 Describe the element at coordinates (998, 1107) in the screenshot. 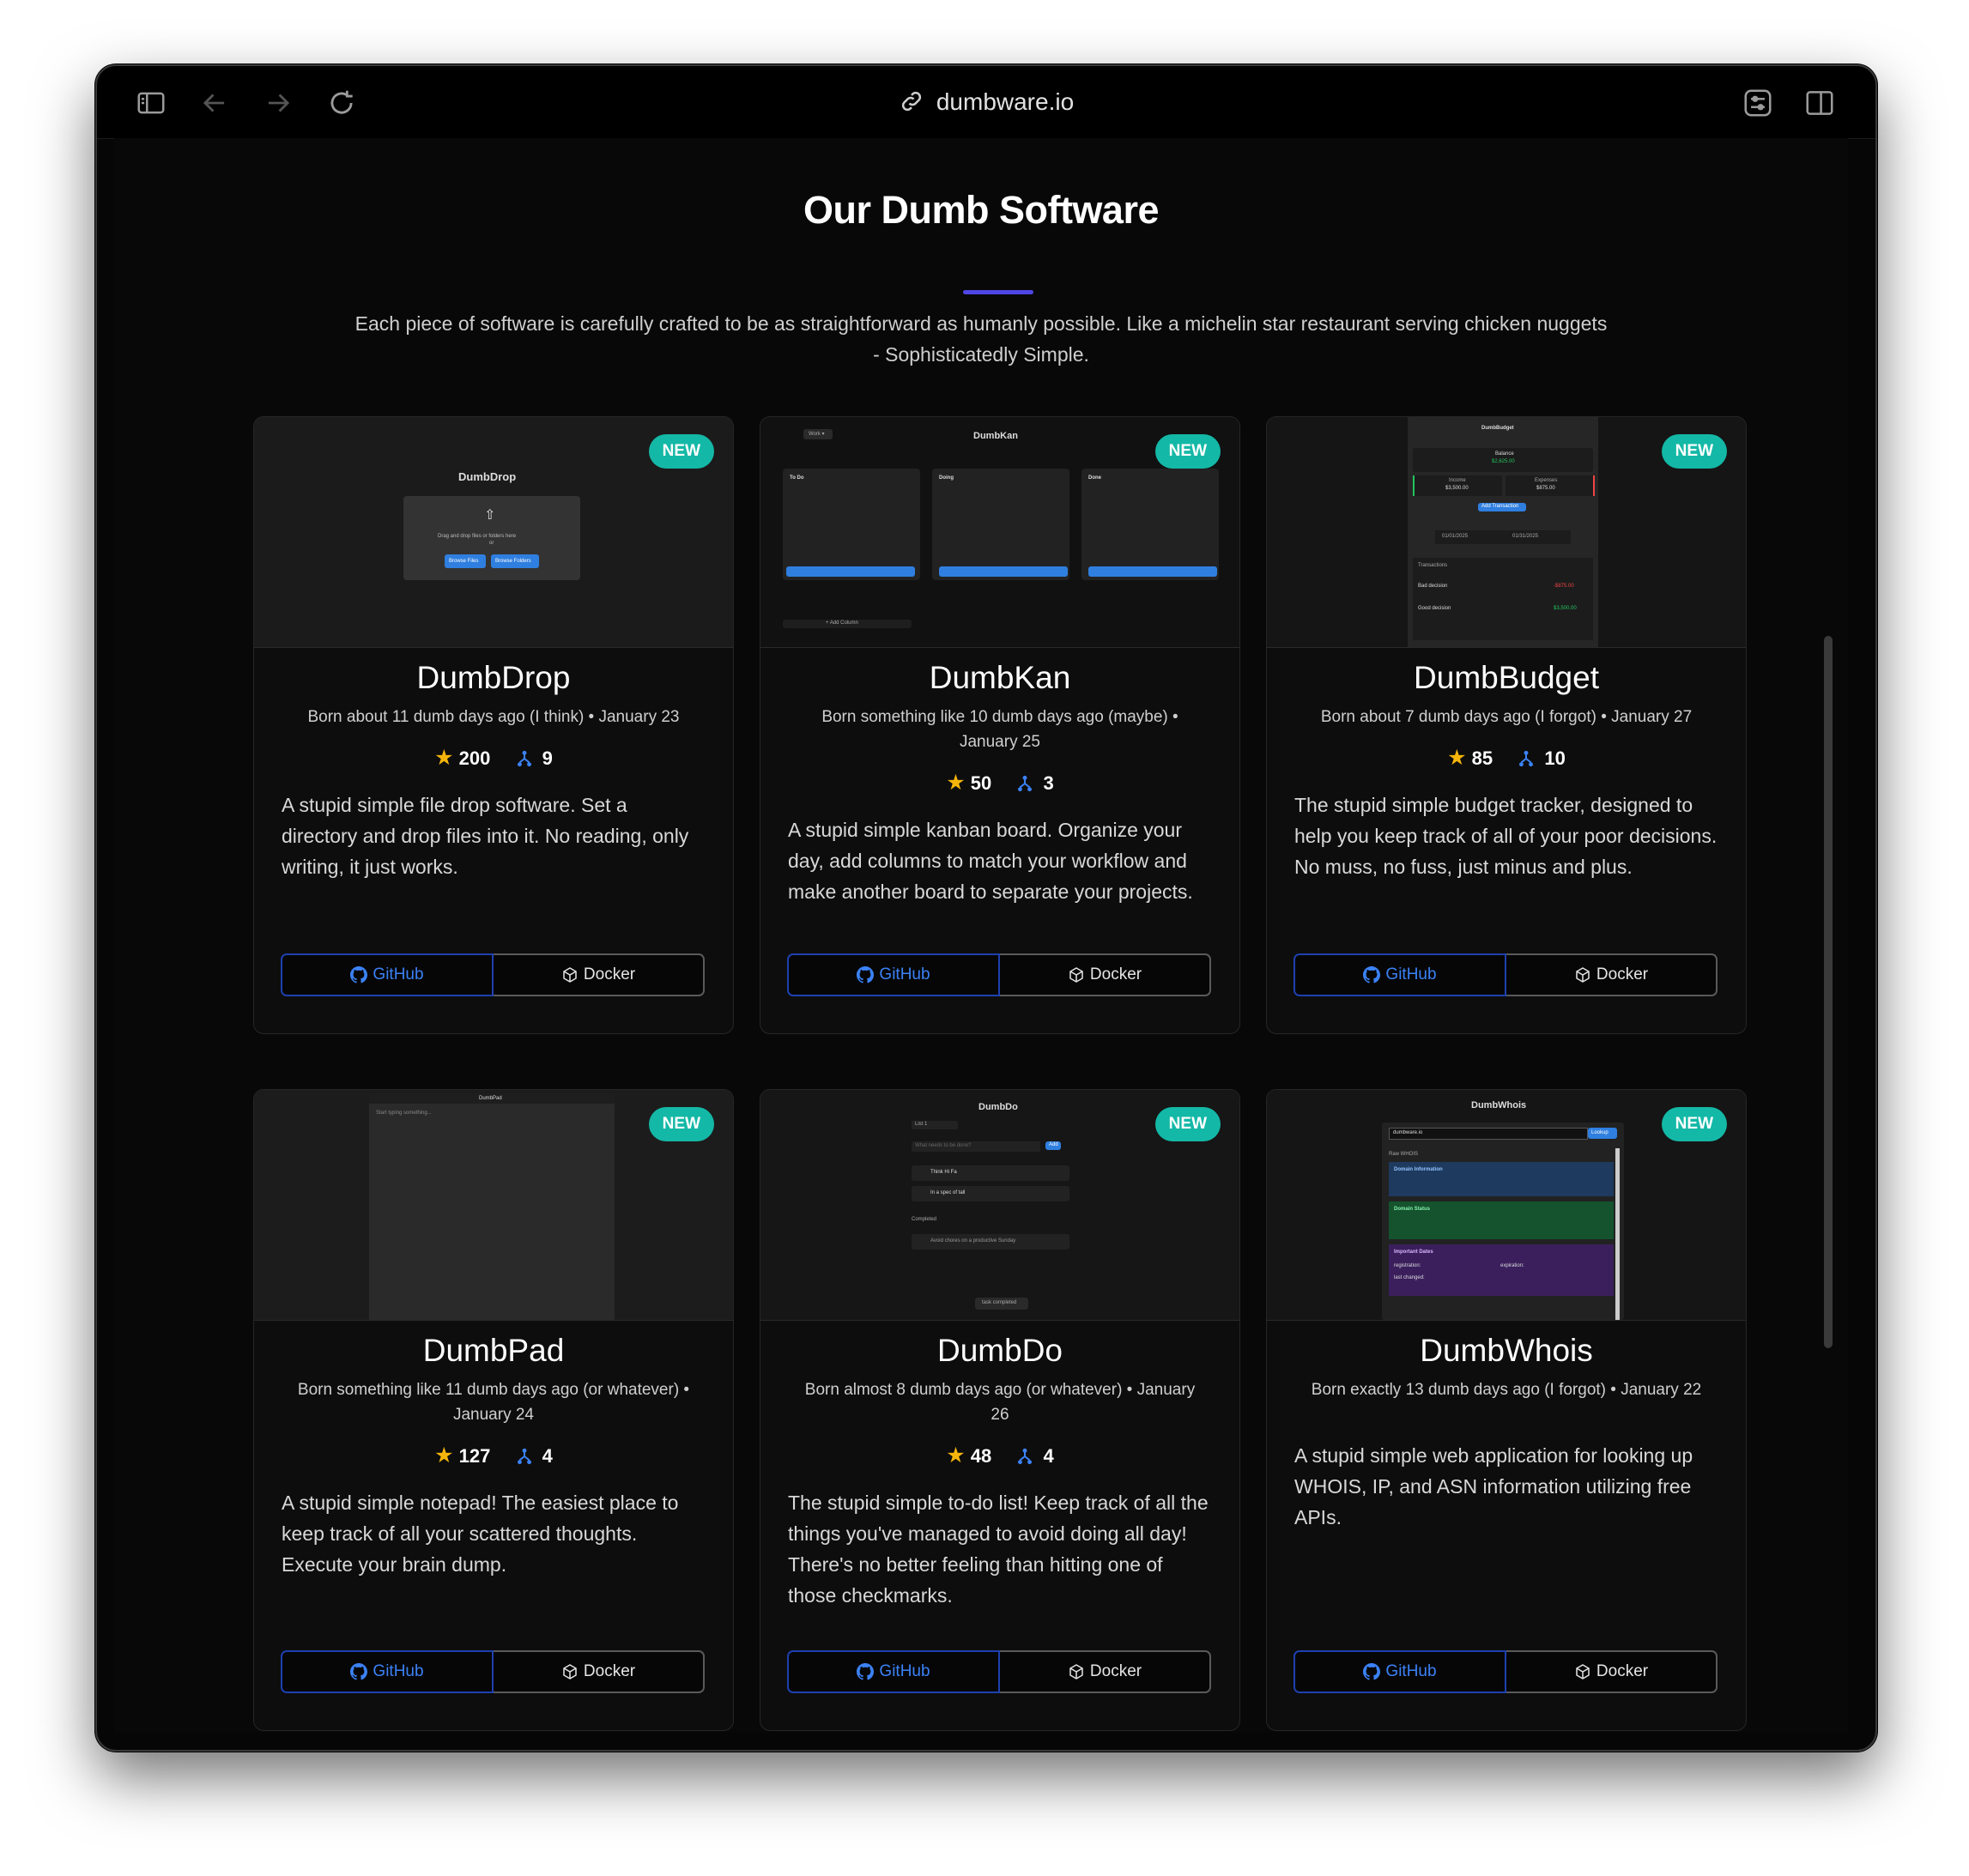

I see `preview-title: DumbDo` at that location.